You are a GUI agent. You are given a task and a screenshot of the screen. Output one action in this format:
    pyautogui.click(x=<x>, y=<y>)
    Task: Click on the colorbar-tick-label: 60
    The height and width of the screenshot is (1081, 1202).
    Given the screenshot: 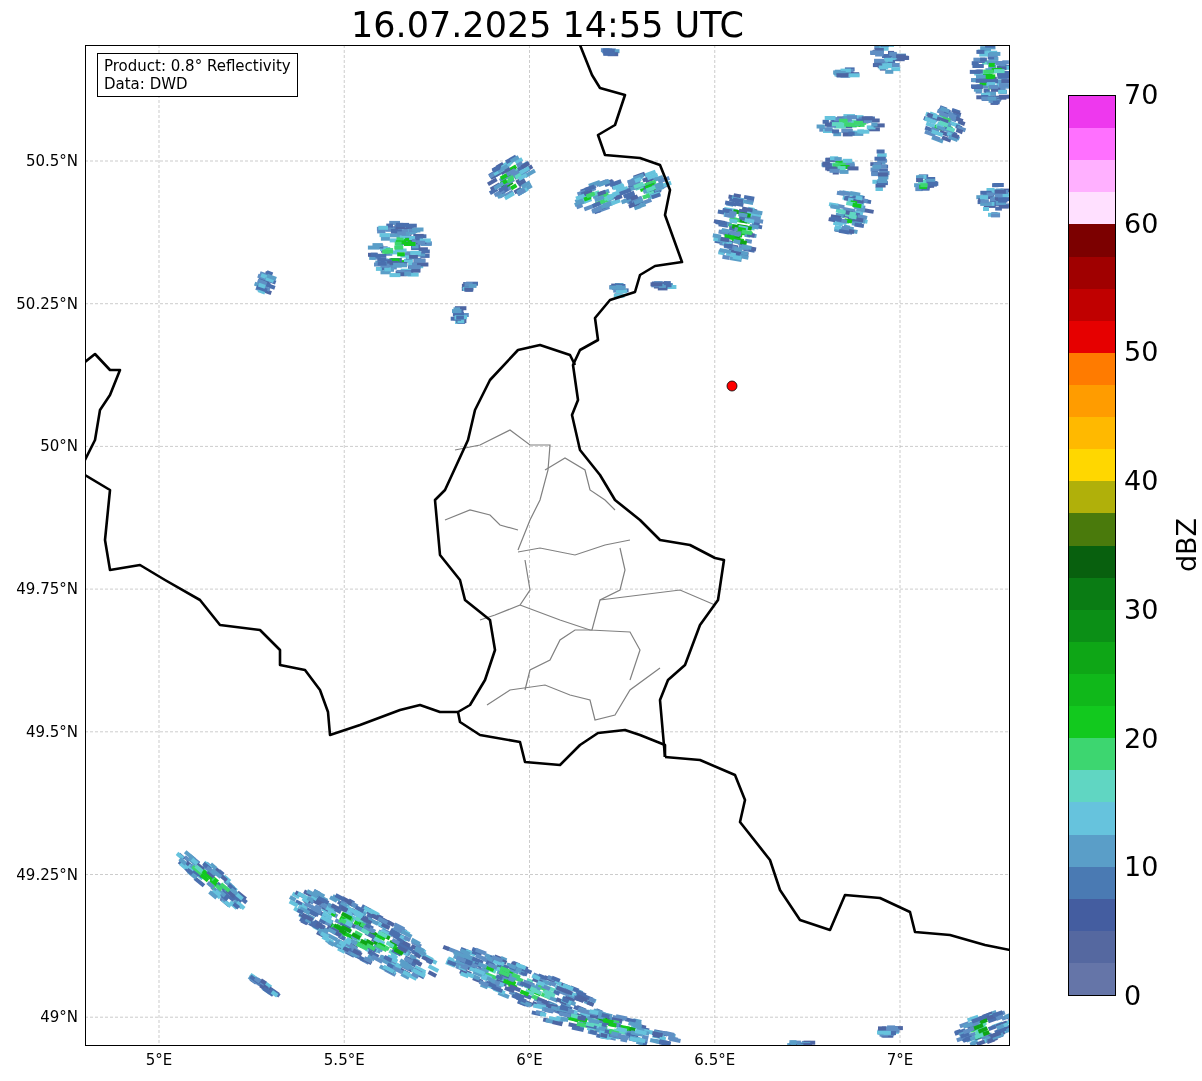 What is the action you would take?
    pyautogui.click(x=1141, y=223)
    